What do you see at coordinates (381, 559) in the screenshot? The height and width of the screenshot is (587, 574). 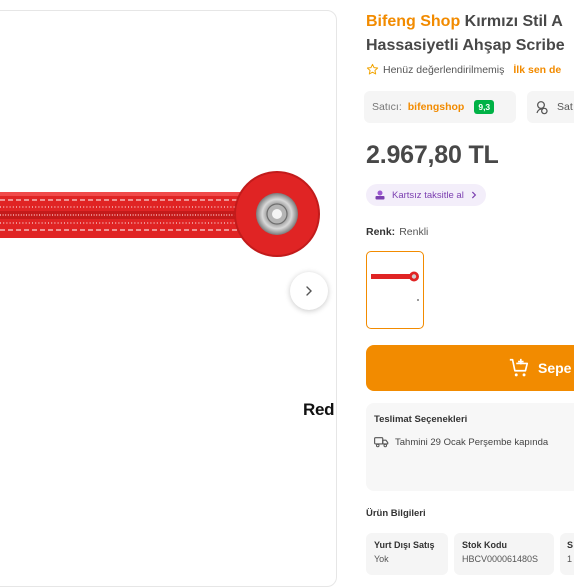 I see `info-cell-value: Yok` at bounding box center [381, 559].